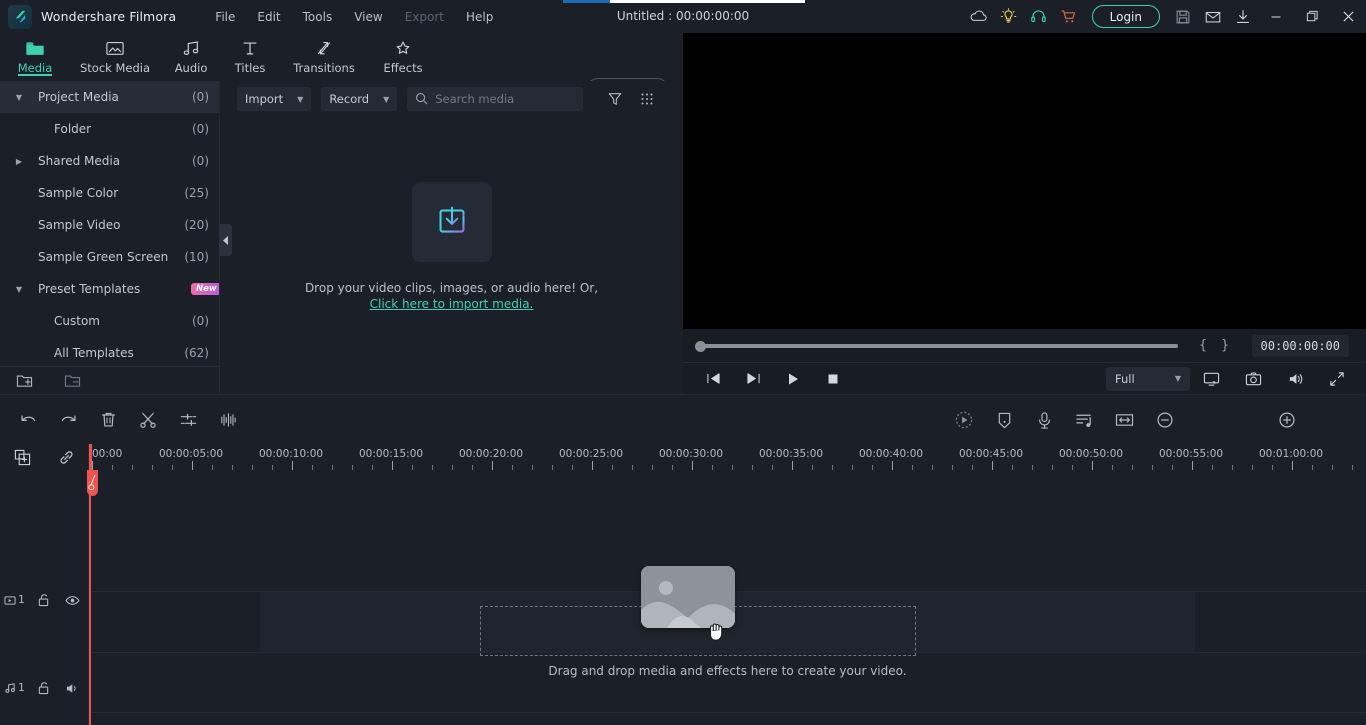 The width and height of the screenshot is (1366, 725). What do you see at coordinates (109, 193) in the screenshot?
I see `sidebar-item-sample-color: Sample Color (25)` at bounding box center [109, 193].